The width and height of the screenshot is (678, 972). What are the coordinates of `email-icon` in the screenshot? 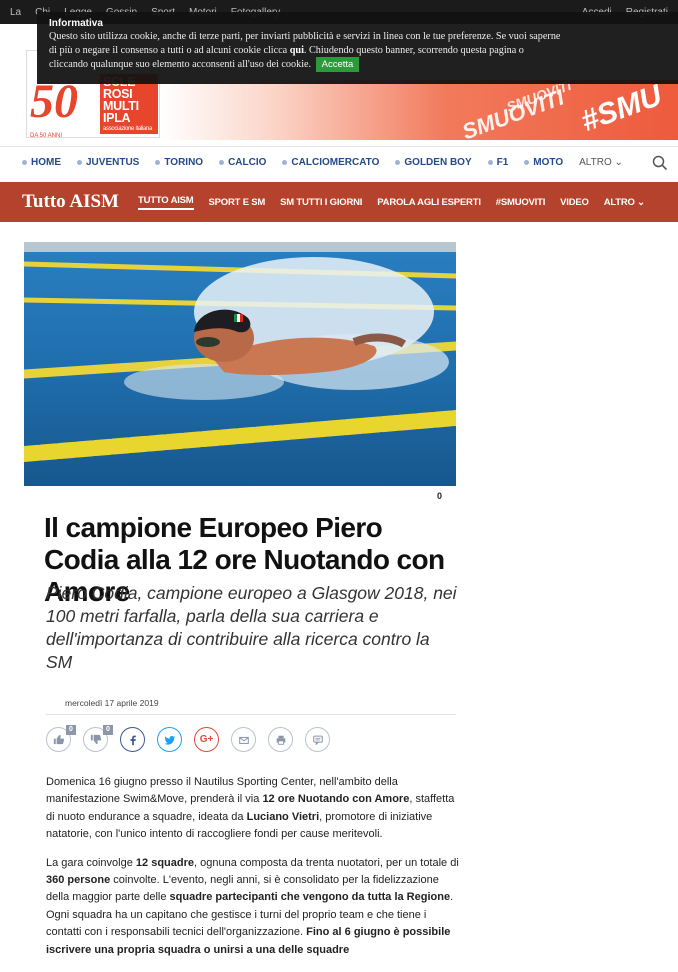 It's located at (243, 740).